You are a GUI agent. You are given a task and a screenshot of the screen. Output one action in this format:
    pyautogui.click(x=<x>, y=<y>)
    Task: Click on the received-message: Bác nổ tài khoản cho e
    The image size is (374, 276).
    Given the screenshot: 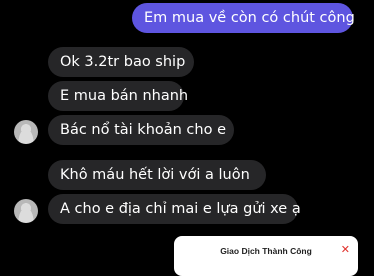 What is the action you would take?
    pyautogui.click(x=141, y=130)
    